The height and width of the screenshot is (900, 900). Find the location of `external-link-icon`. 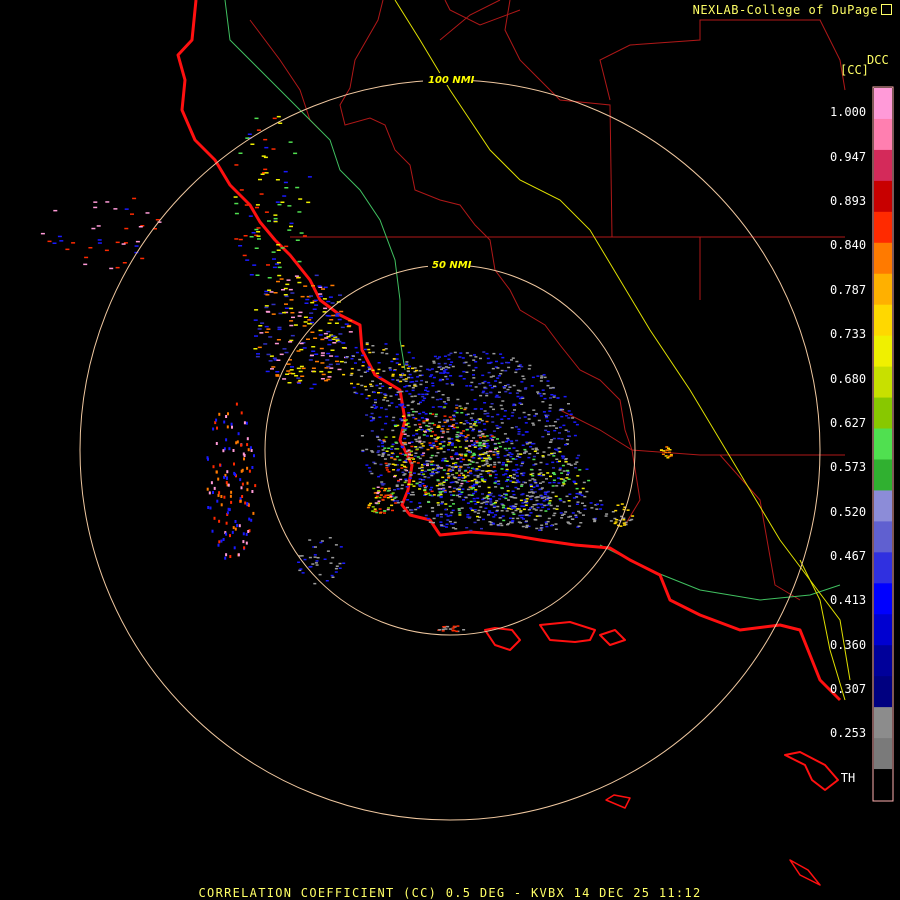

external-link-icon is located at coordinates (886, 9).